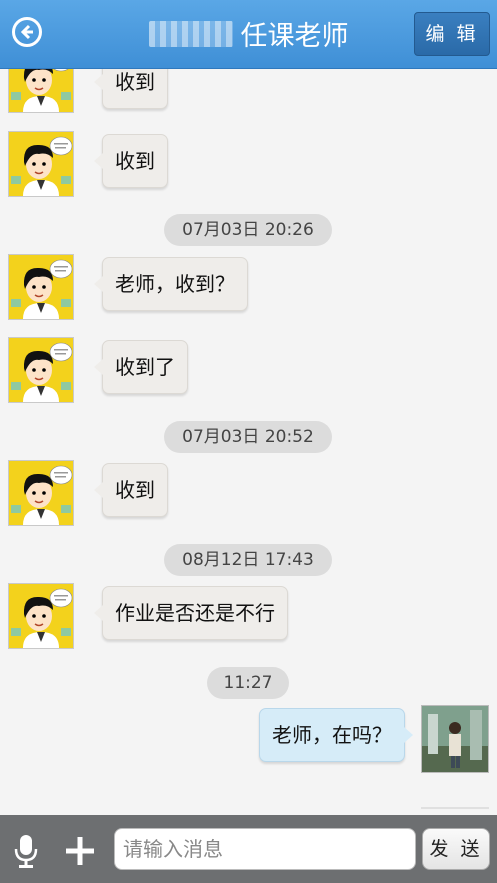  I want to click on timestamp: 07月03日 20:52, so click(248, 437).